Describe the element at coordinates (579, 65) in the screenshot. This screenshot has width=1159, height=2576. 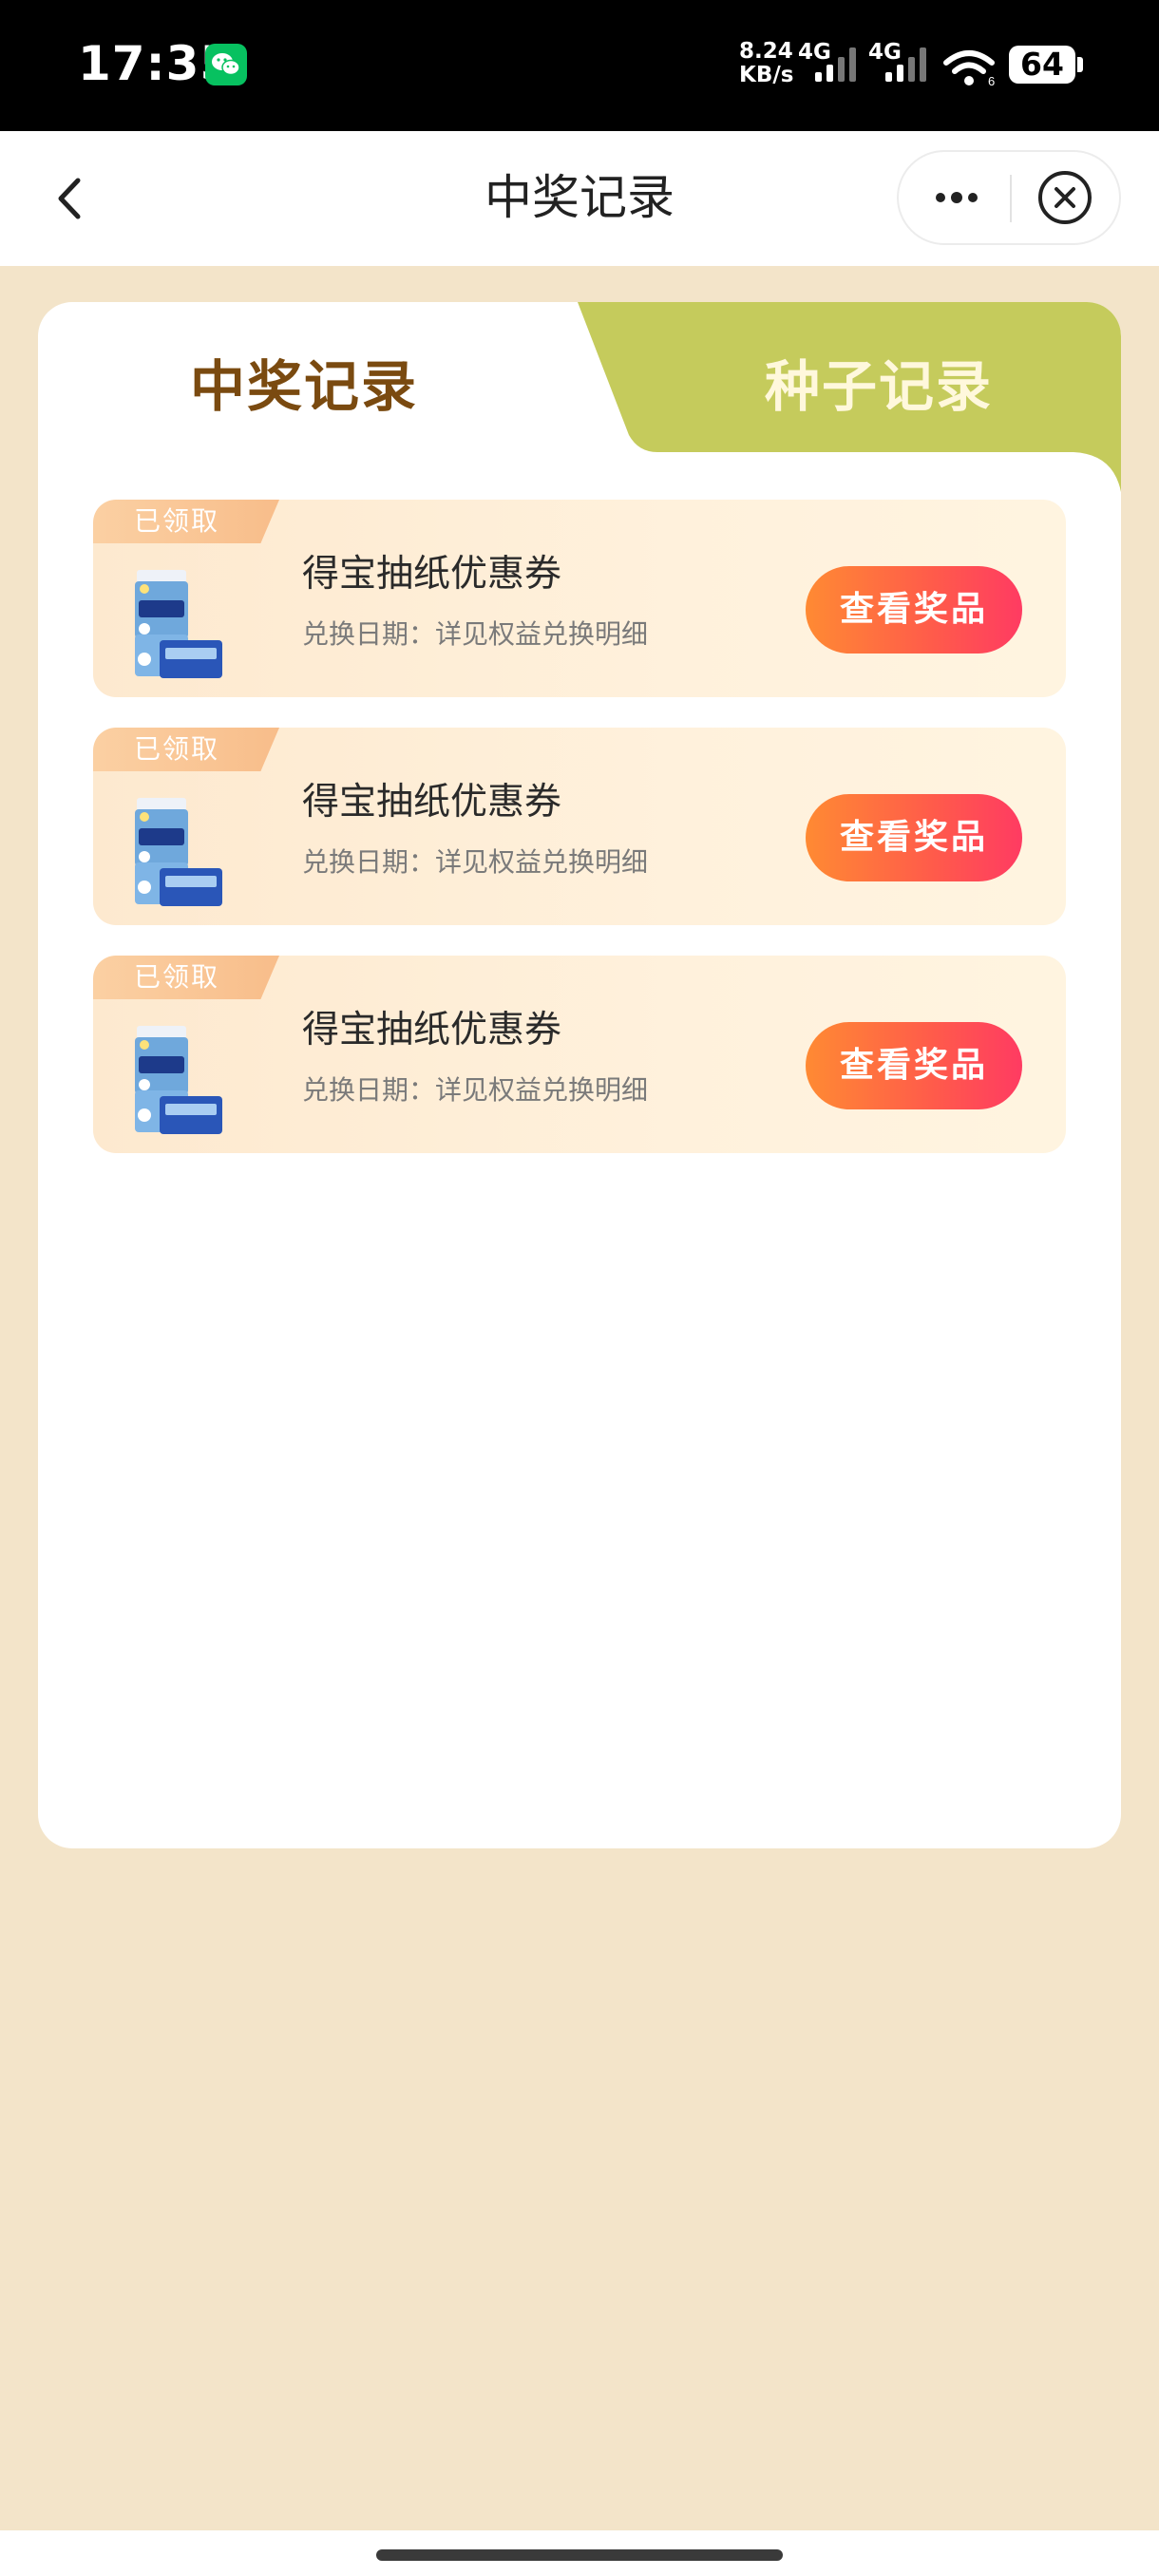
I see `status-bar: 17:35 8.24 KB/s 4G 4G 6 64` at that location.